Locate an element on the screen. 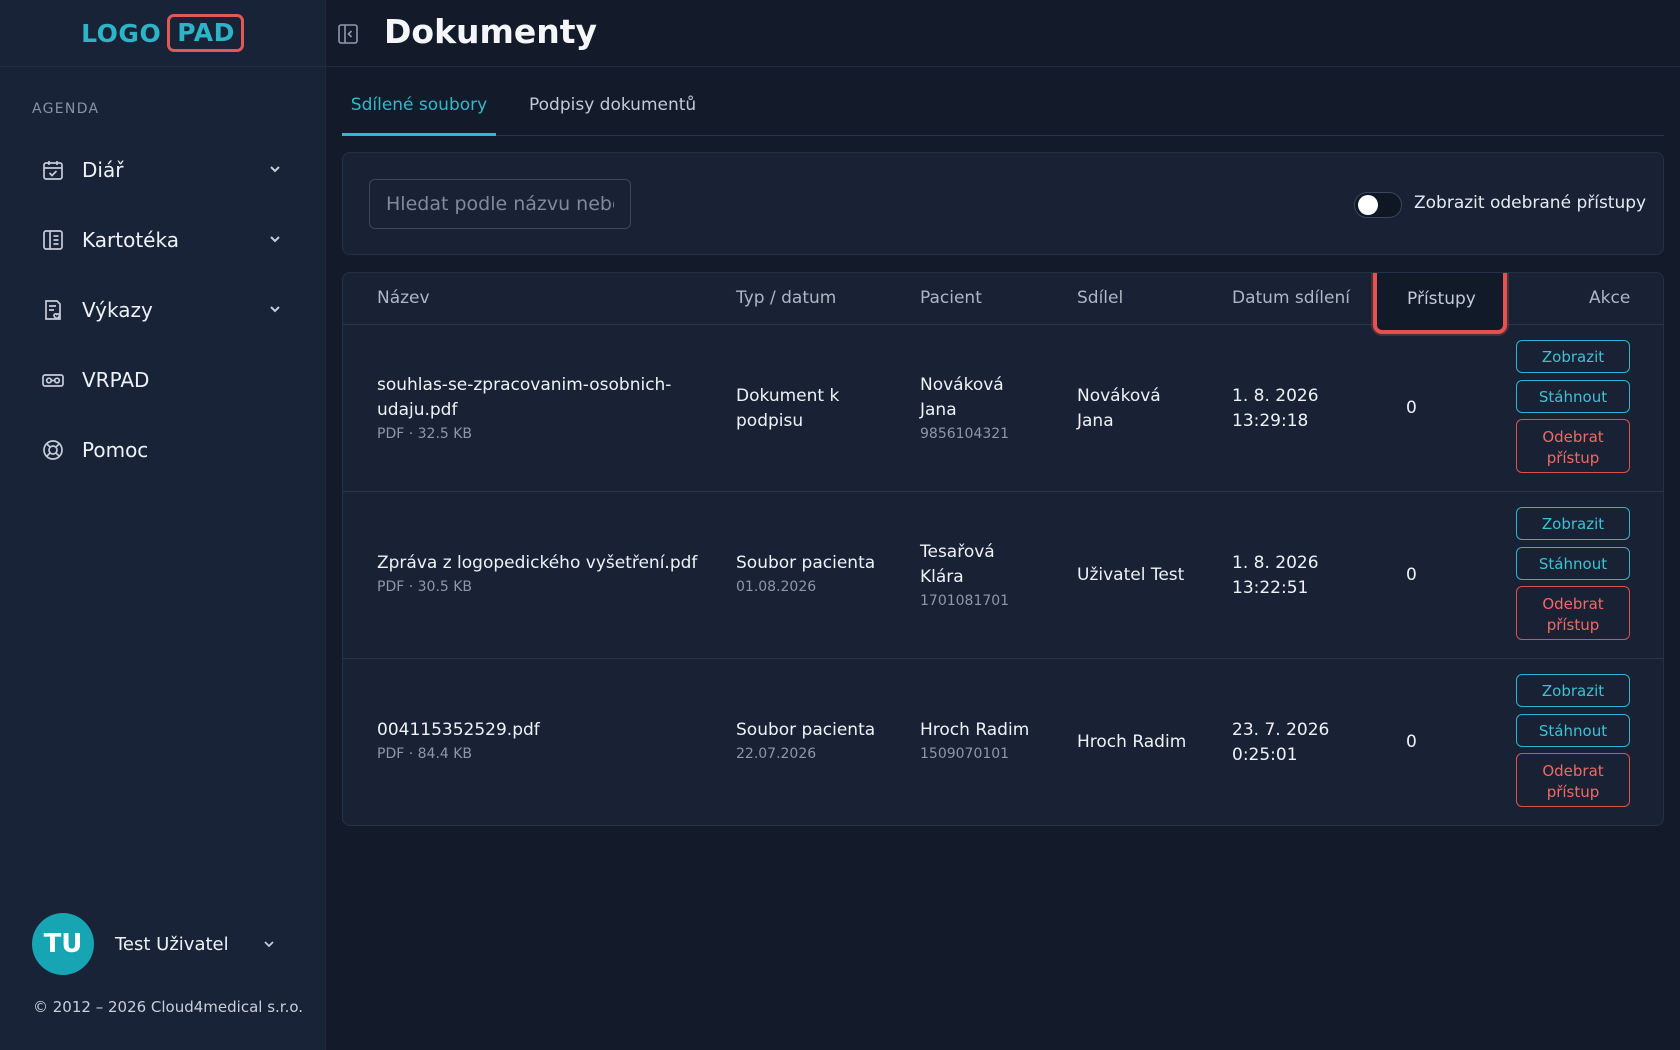 This screenshot has height=1050, width=1680. patient-id: 1701081701 is located at coordinates (965, 601).